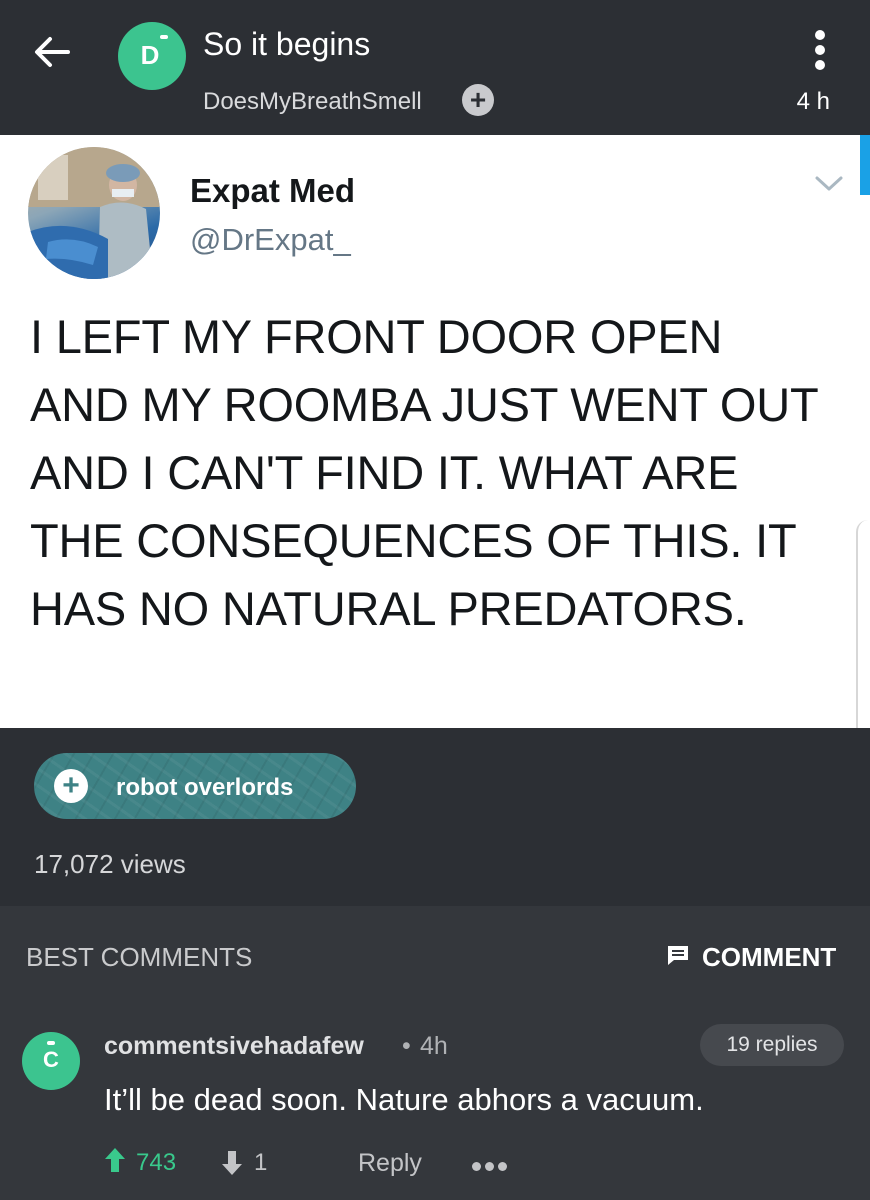 This screenshot has height=1200, width=870. Describe the element at coordinates (71, 786) in the screenshot. I see `plus-icon: +` at that location.